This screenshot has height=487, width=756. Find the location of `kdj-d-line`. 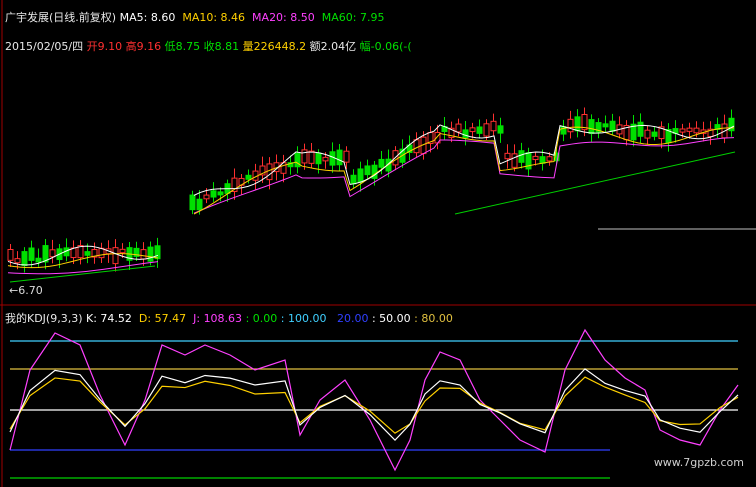

kdj-d-line is located at coordinates (374, 405).